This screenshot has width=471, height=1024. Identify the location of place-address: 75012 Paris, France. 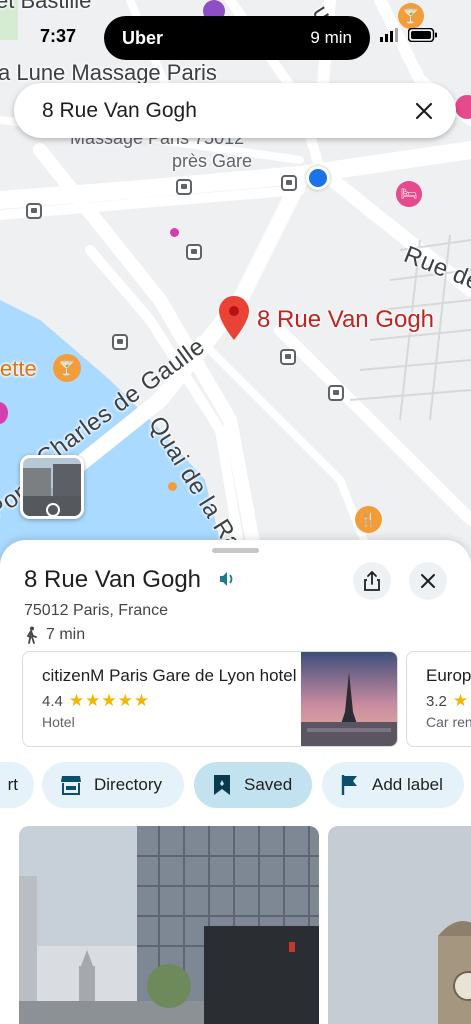
(96, 610).